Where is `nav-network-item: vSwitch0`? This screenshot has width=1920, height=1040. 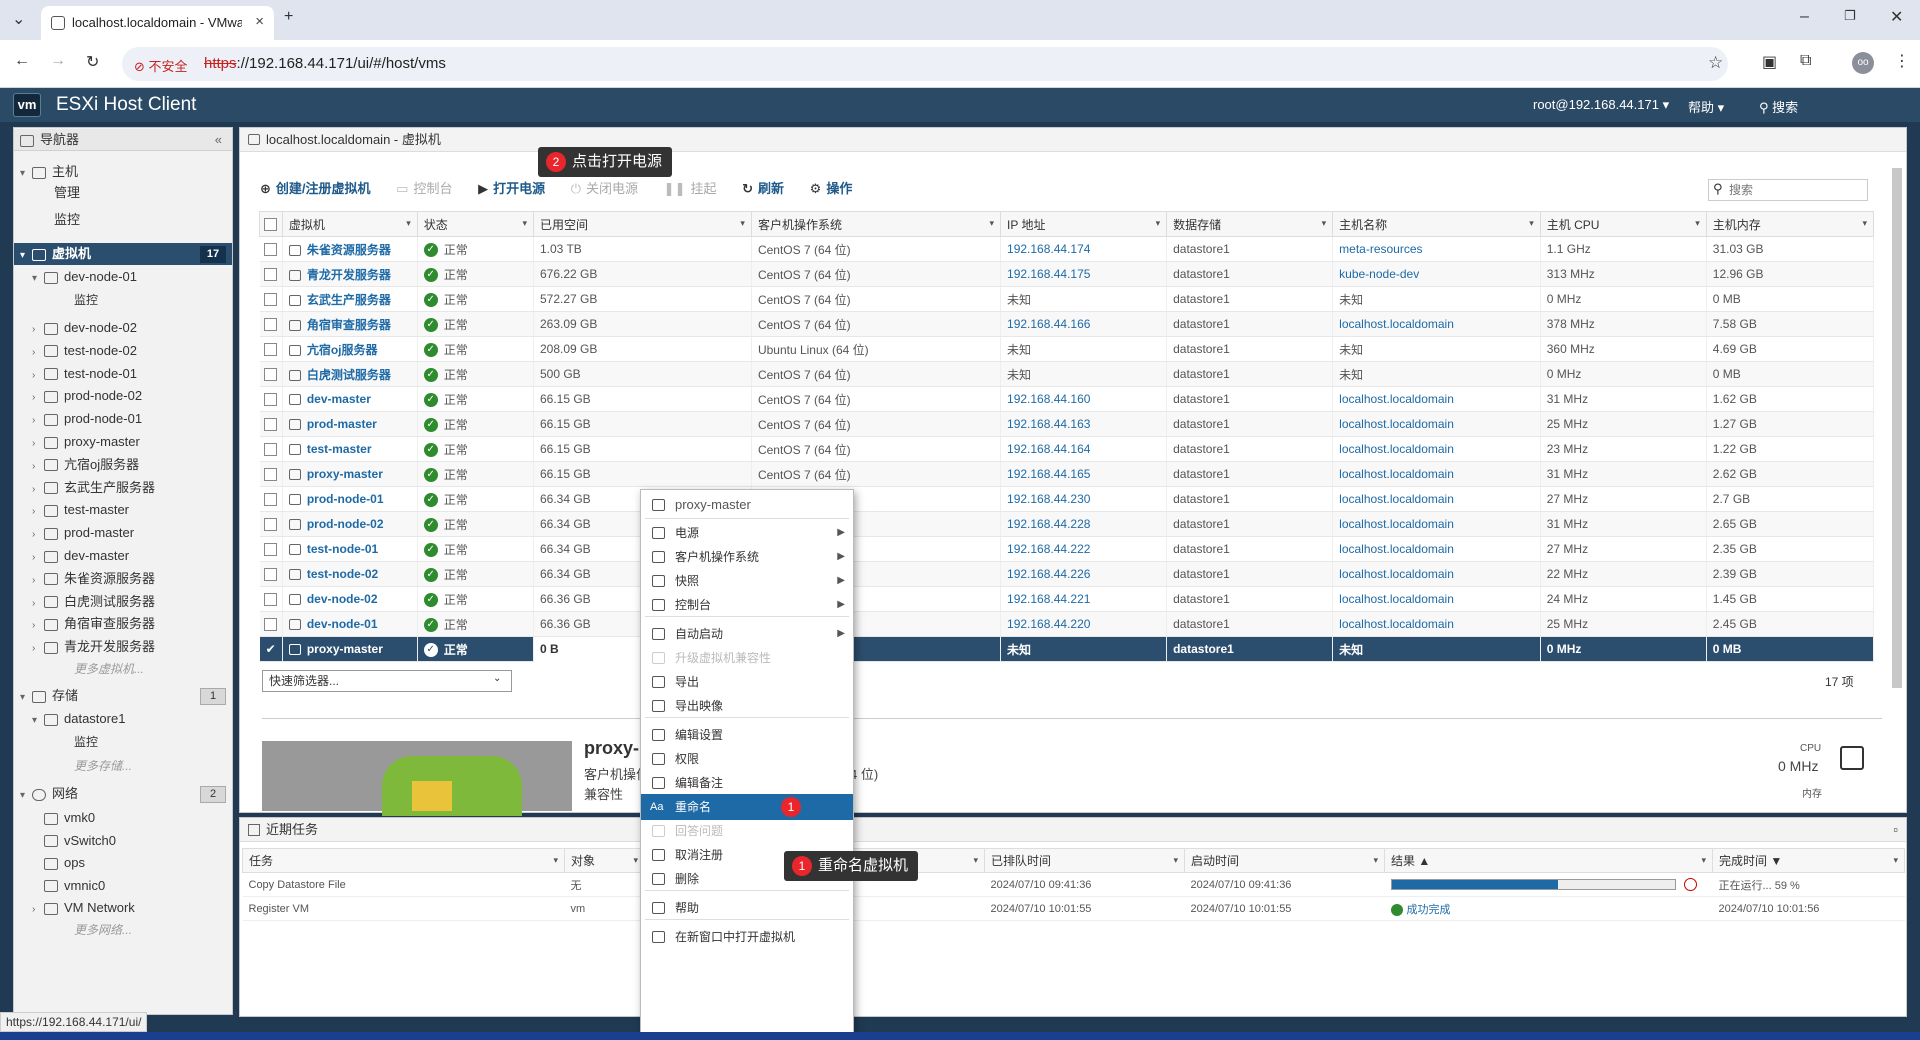 nav-network-item: vSwitch0 is located at coordinates (123, 841).